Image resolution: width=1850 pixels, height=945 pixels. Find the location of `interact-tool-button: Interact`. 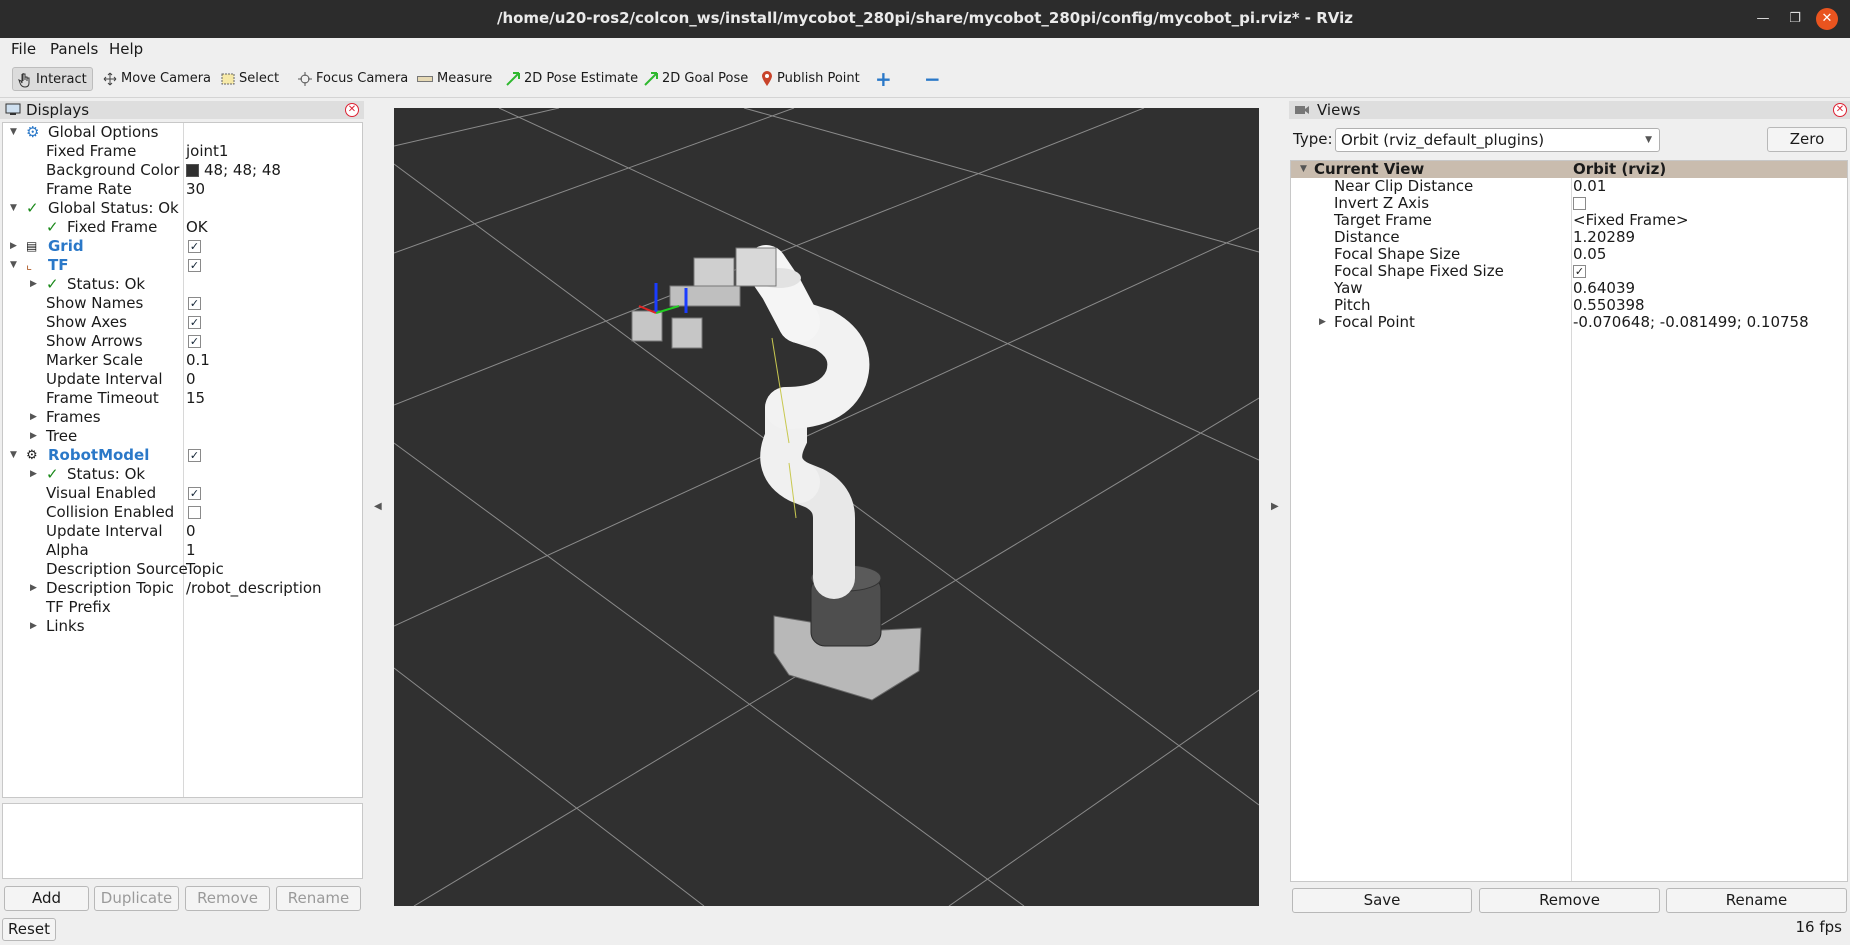

interact-tool-button: Interact is located at coordinates (52, 79).